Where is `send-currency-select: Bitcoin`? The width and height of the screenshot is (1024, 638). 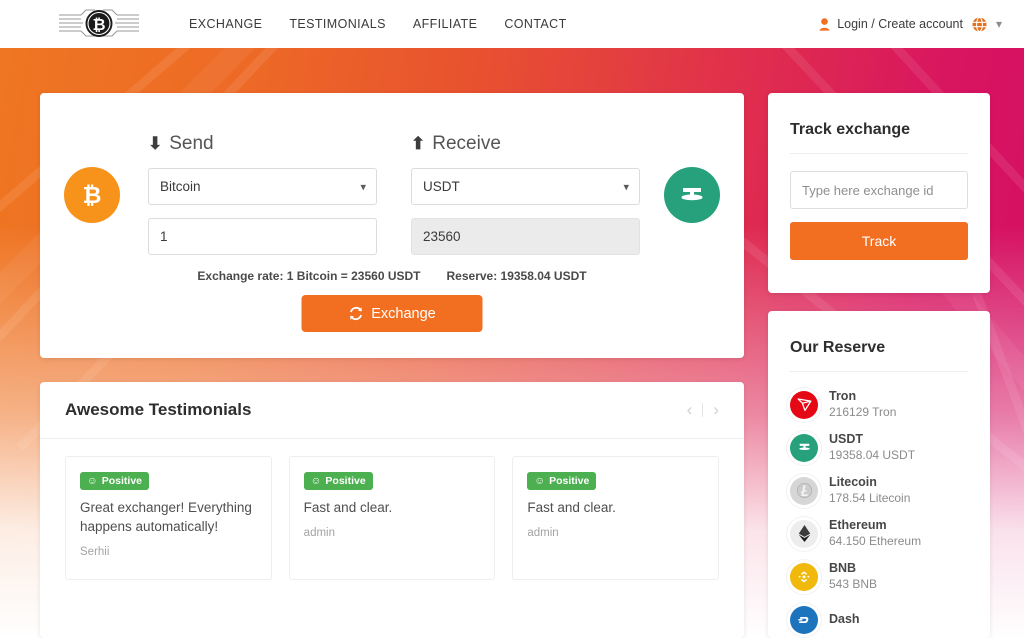 send-currency-select: Bitcoin is located at coordinates (262, 186).